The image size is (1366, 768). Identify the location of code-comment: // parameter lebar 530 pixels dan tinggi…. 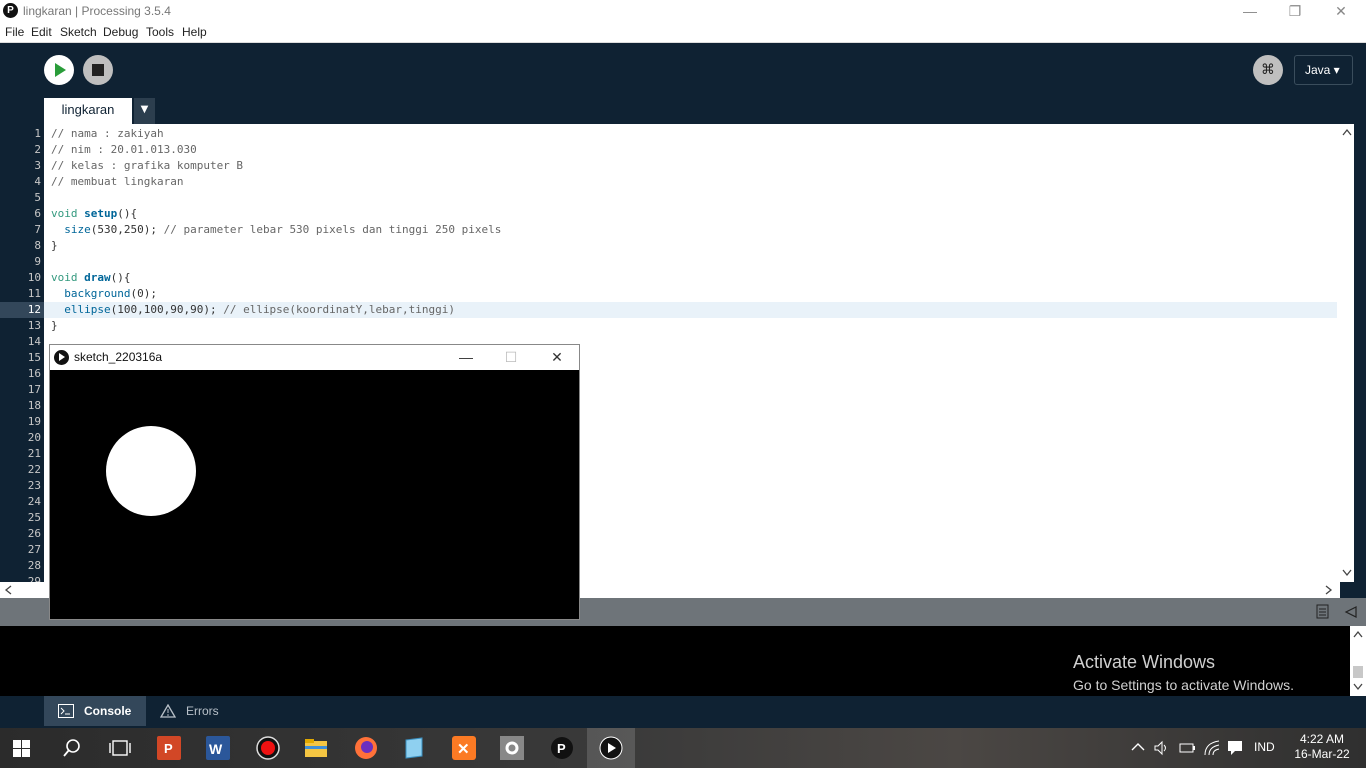
(332, 229).